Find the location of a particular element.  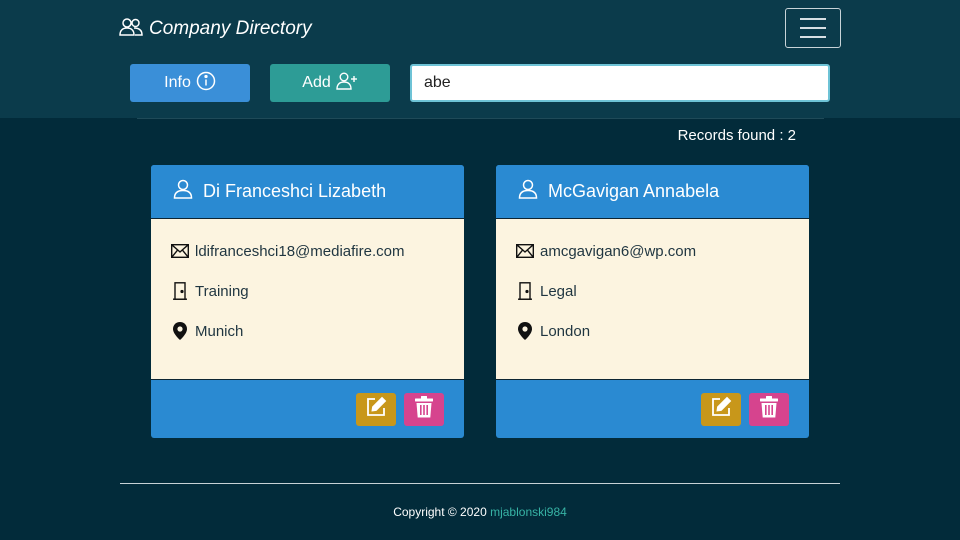

employee-name: Di Franceshci Lizabeth is located at coordinates (294, 191).